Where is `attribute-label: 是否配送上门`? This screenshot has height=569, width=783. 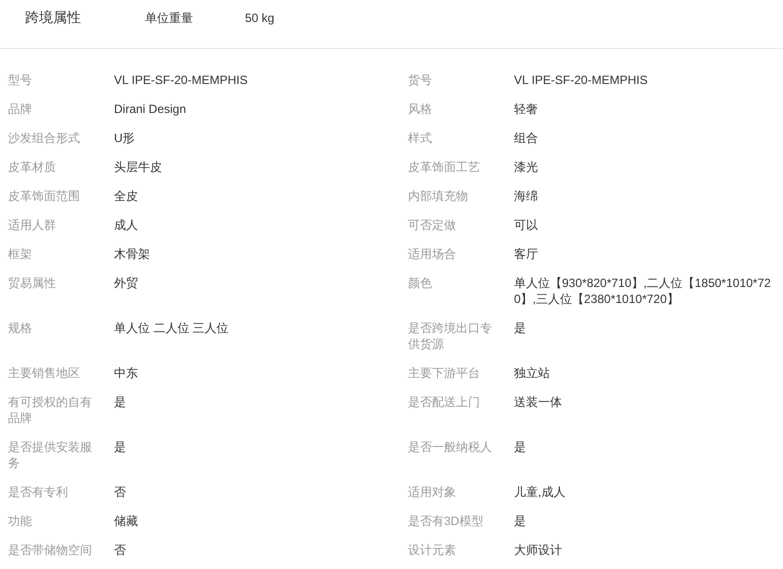 attribute-label: 是否配送上门 is located at coordinates (444, 402).